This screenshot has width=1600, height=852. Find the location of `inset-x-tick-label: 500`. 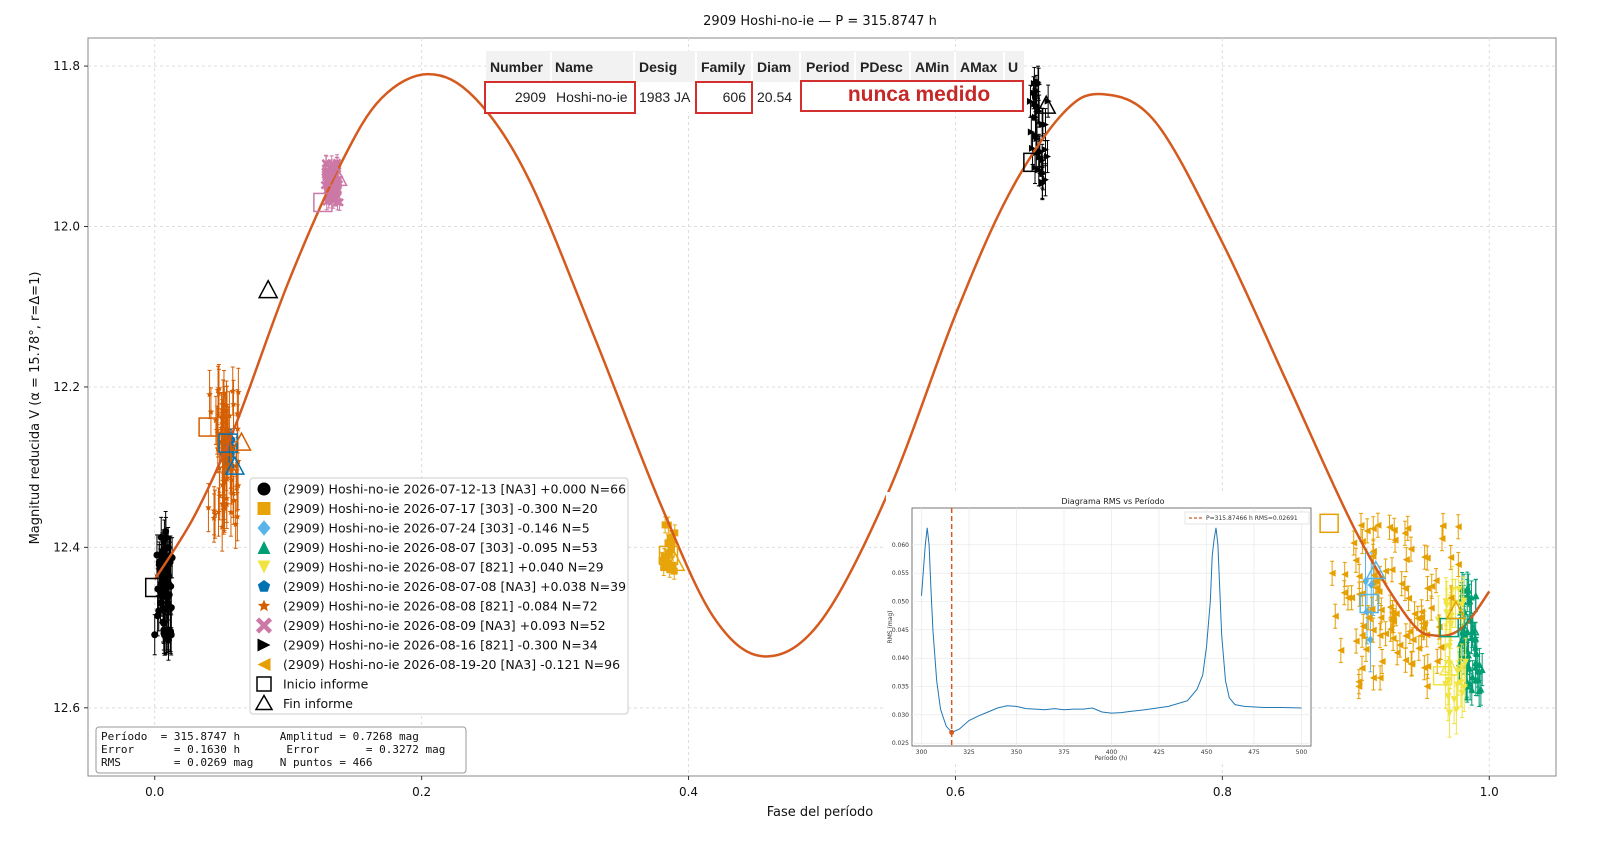

inset-x-tick-label: 500 is located at coordinates (1302, 752).